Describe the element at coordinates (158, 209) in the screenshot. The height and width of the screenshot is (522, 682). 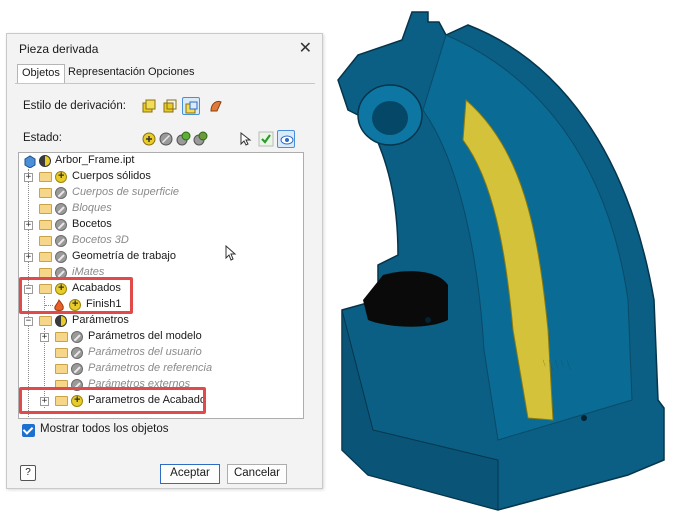
I see `tree-item-bloques: Bloques` at that location.